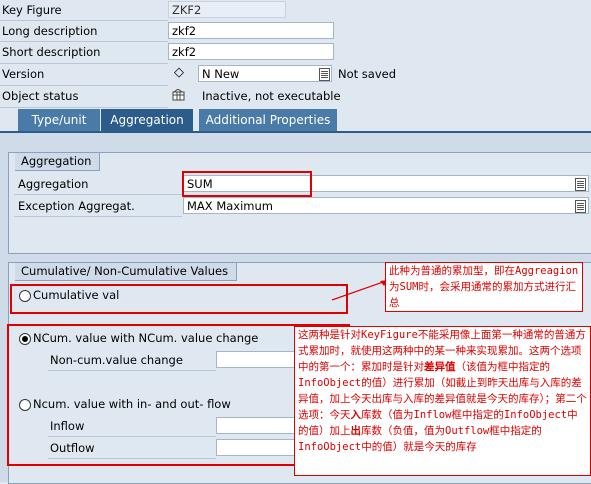 The height and width of the screenshot is (484, 591). I want to click on note2-part-b: 差异值, so click(440, 367).